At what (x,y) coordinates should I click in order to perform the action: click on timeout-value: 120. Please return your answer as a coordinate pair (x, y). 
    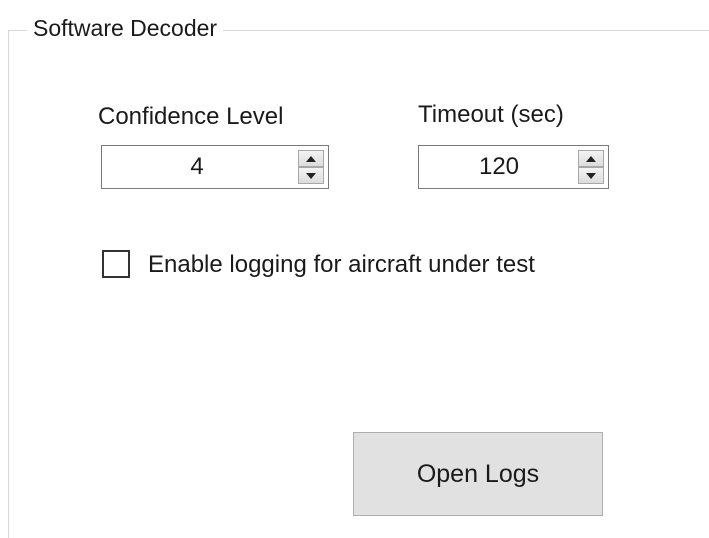
    Looking at the image, I should click on (499, 167).